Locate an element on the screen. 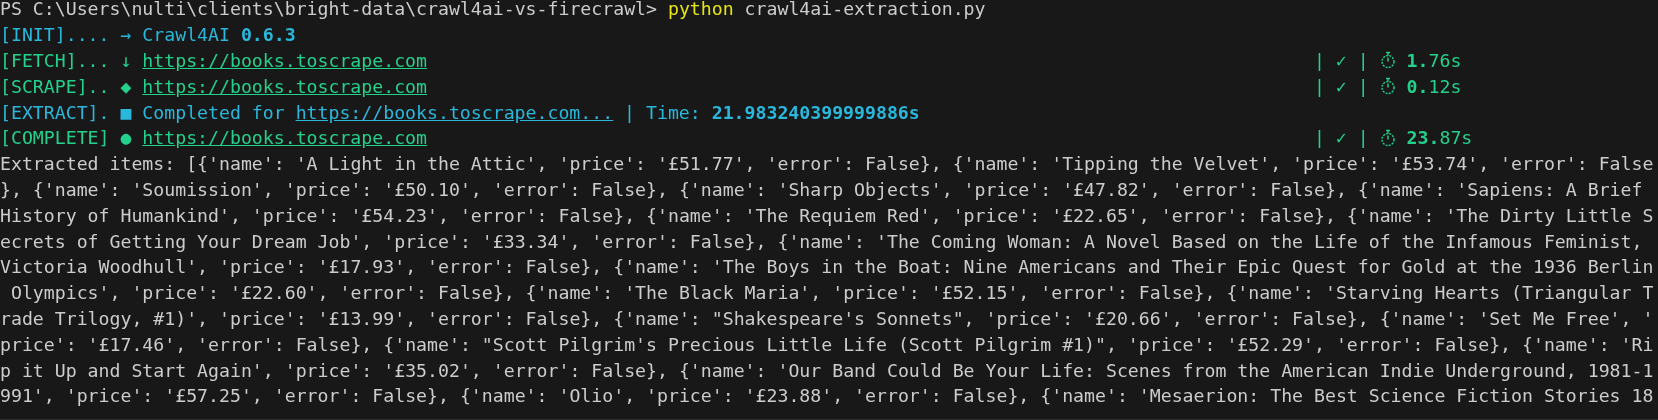 Image resolution: width=1658 pixels, height=420 pixels. log-symbol: → is located at coordinates (126, 35).